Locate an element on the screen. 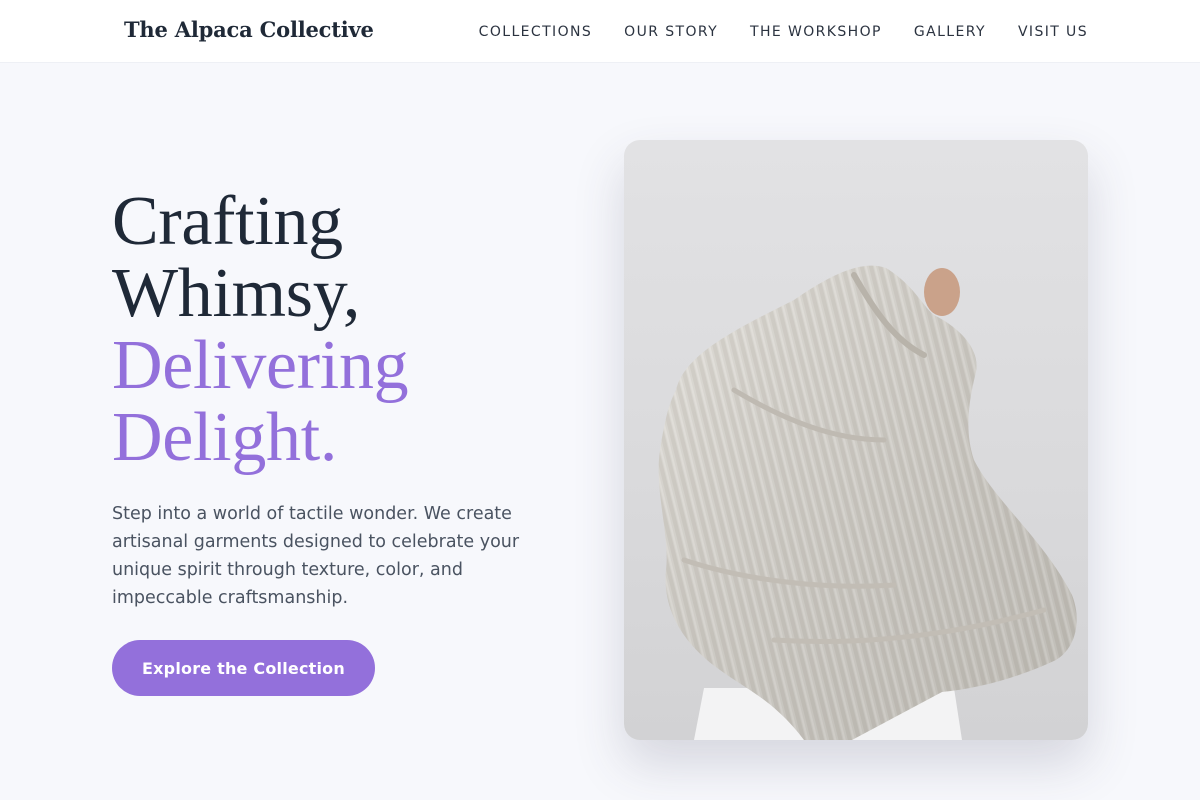 This screenshot has width=1200, height=800. headline-line-2: Whimsy, is located at coordinates (236, 293).